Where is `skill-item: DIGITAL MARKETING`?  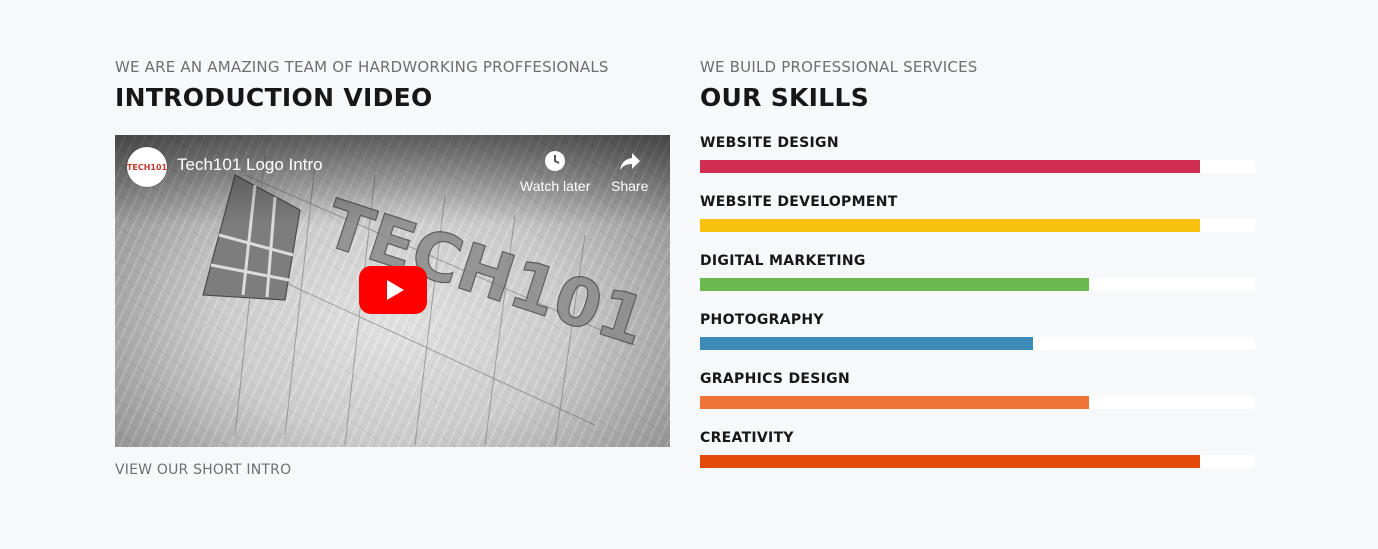
skill-item: DIGITAL MARKETING is located at coordinates (978, 281).